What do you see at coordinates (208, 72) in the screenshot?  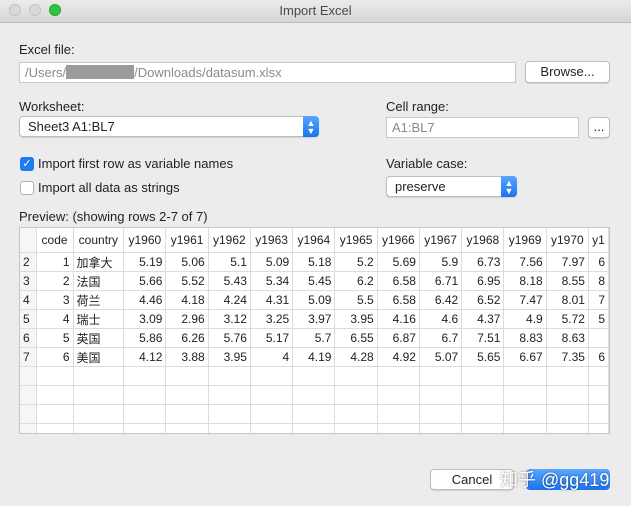 I see `path-suffix: /Downloads/datasum.xlsx` at bounding box center [208, 72].